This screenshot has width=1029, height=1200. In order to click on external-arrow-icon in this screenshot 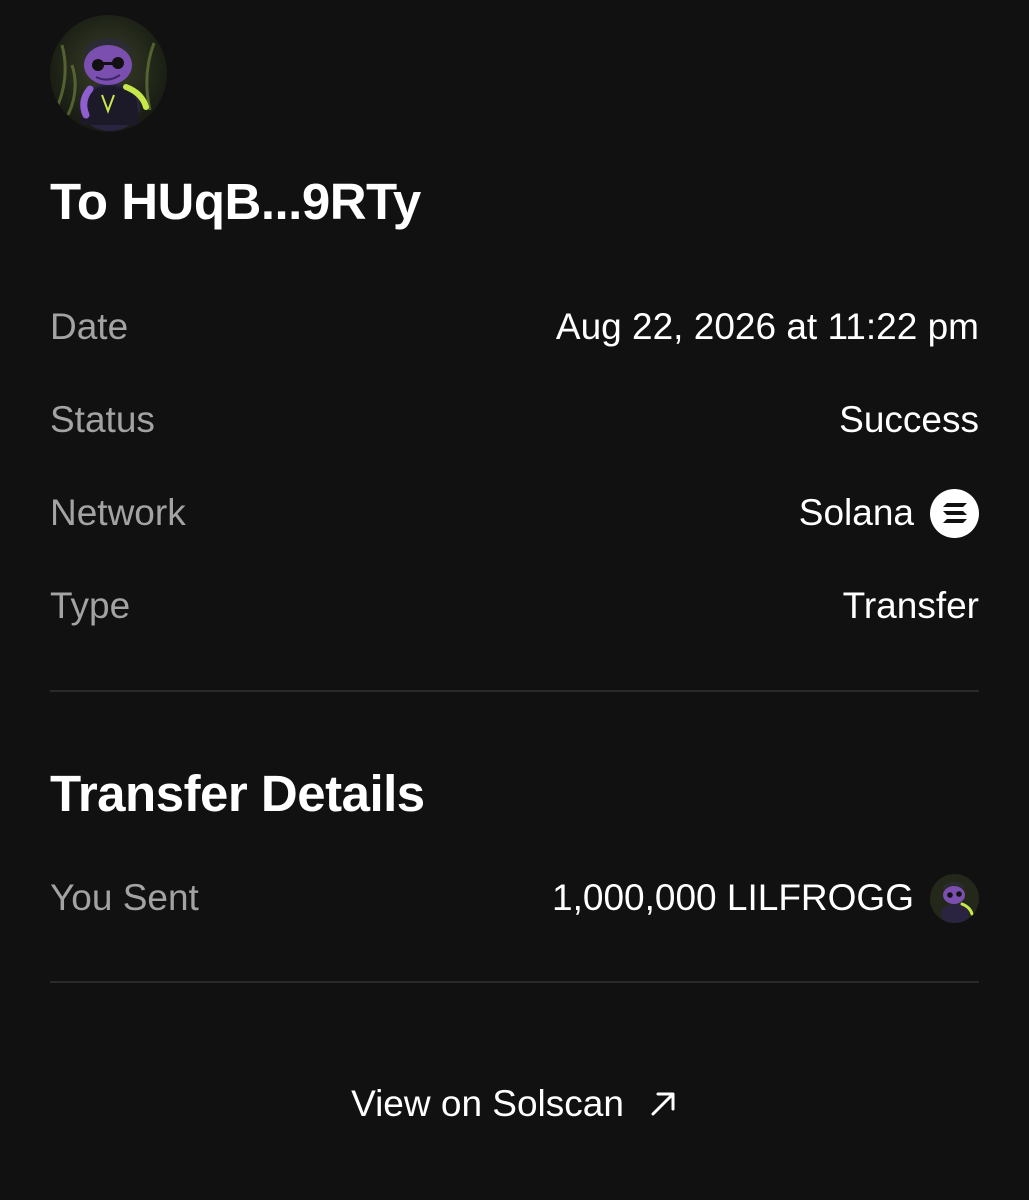, I will do `click(663, 1104)`.